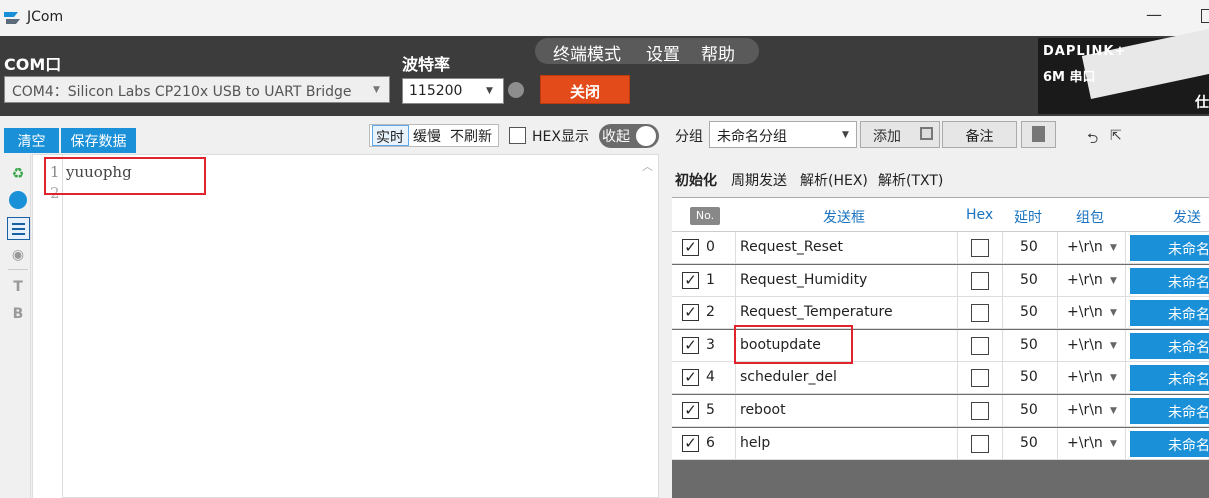  What do you see at coordinates (616, 137) in the screenshot?
I see `collapse-label: 收起` at bounding box center [616, 137].